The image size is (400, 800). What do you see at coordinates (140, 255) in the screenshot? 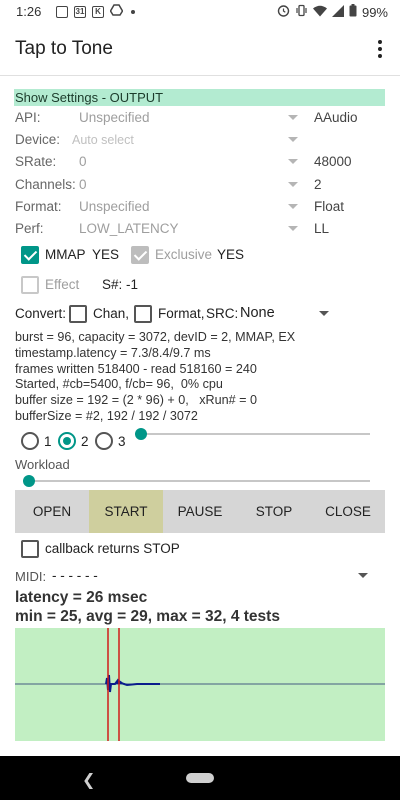
I see `exclusive-checkbox` at bounding box center [140, 255].